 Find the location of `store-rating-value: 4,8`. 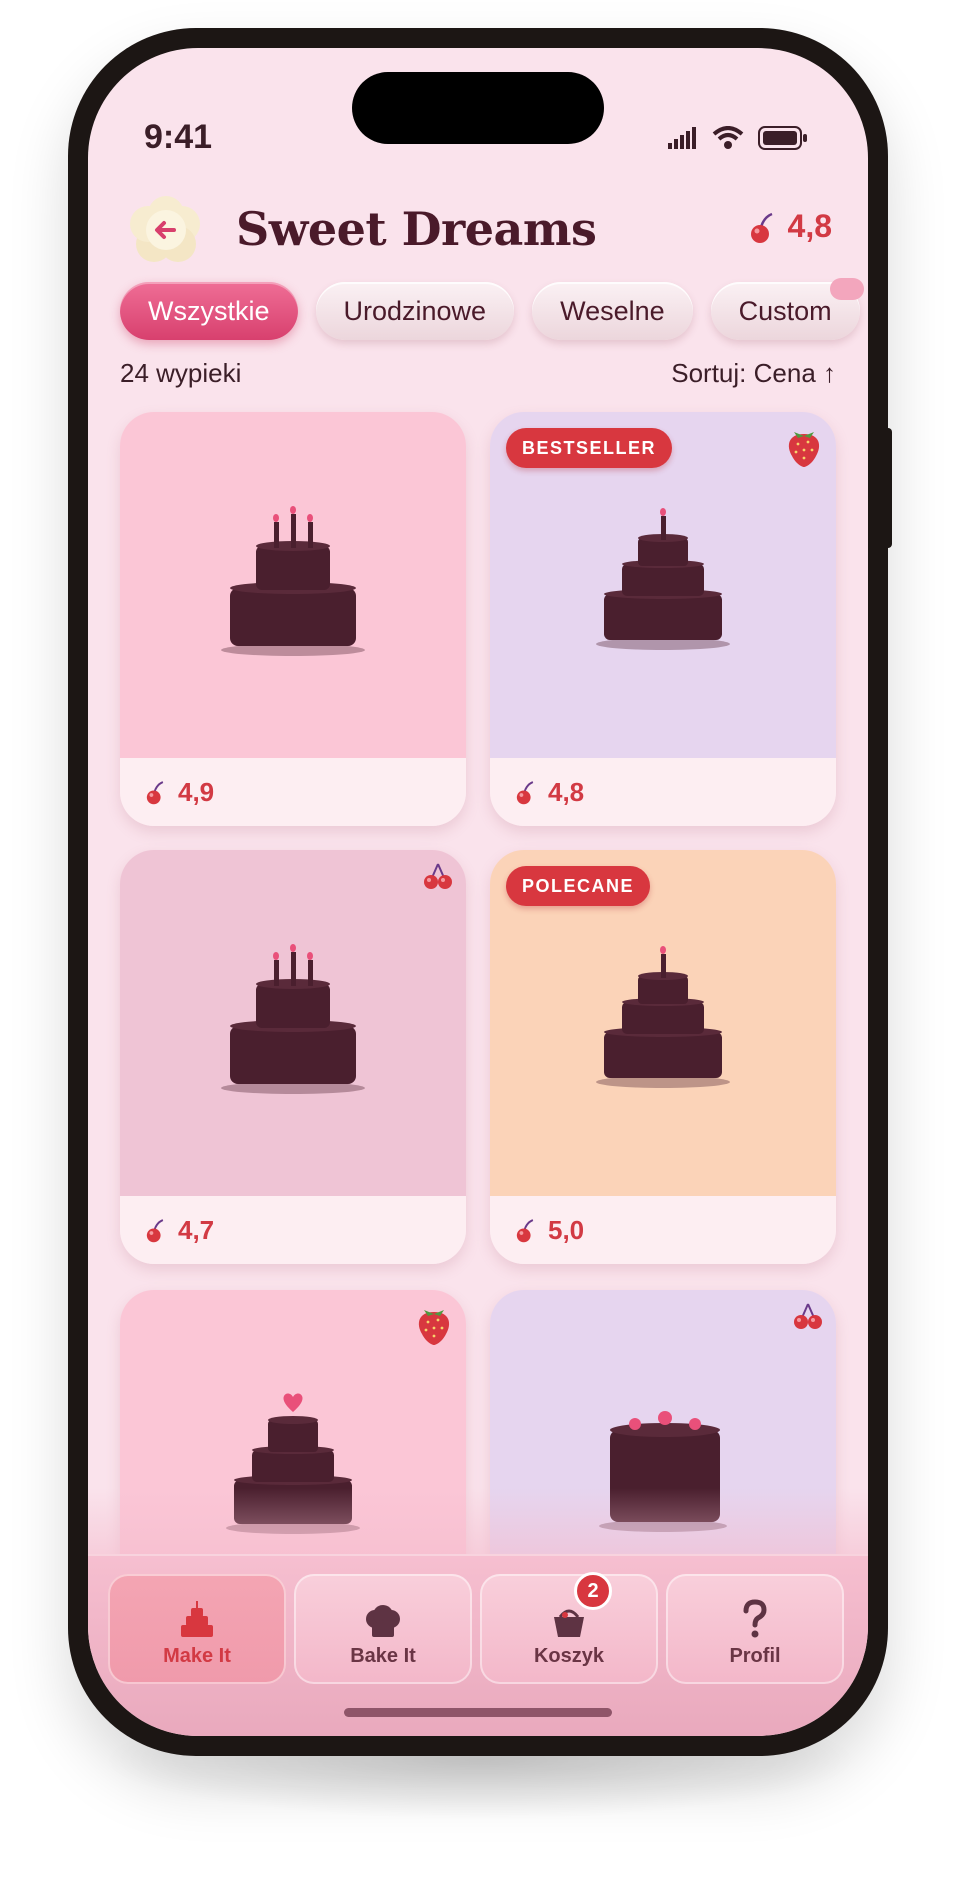

store-rating-value: 4,8 is located at coordinates (809, 226).